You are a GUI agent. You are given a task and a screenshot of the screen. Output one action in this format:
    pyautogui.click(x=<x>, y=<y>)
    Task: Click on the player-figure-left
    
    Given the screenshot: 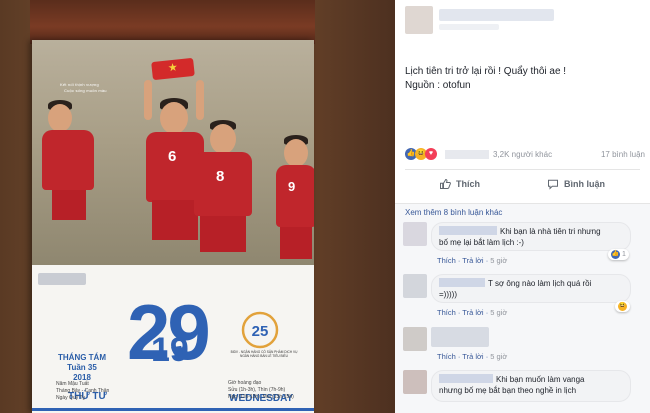 What is the action you would take?
    pyautogui.click(x=69, y=180)
    